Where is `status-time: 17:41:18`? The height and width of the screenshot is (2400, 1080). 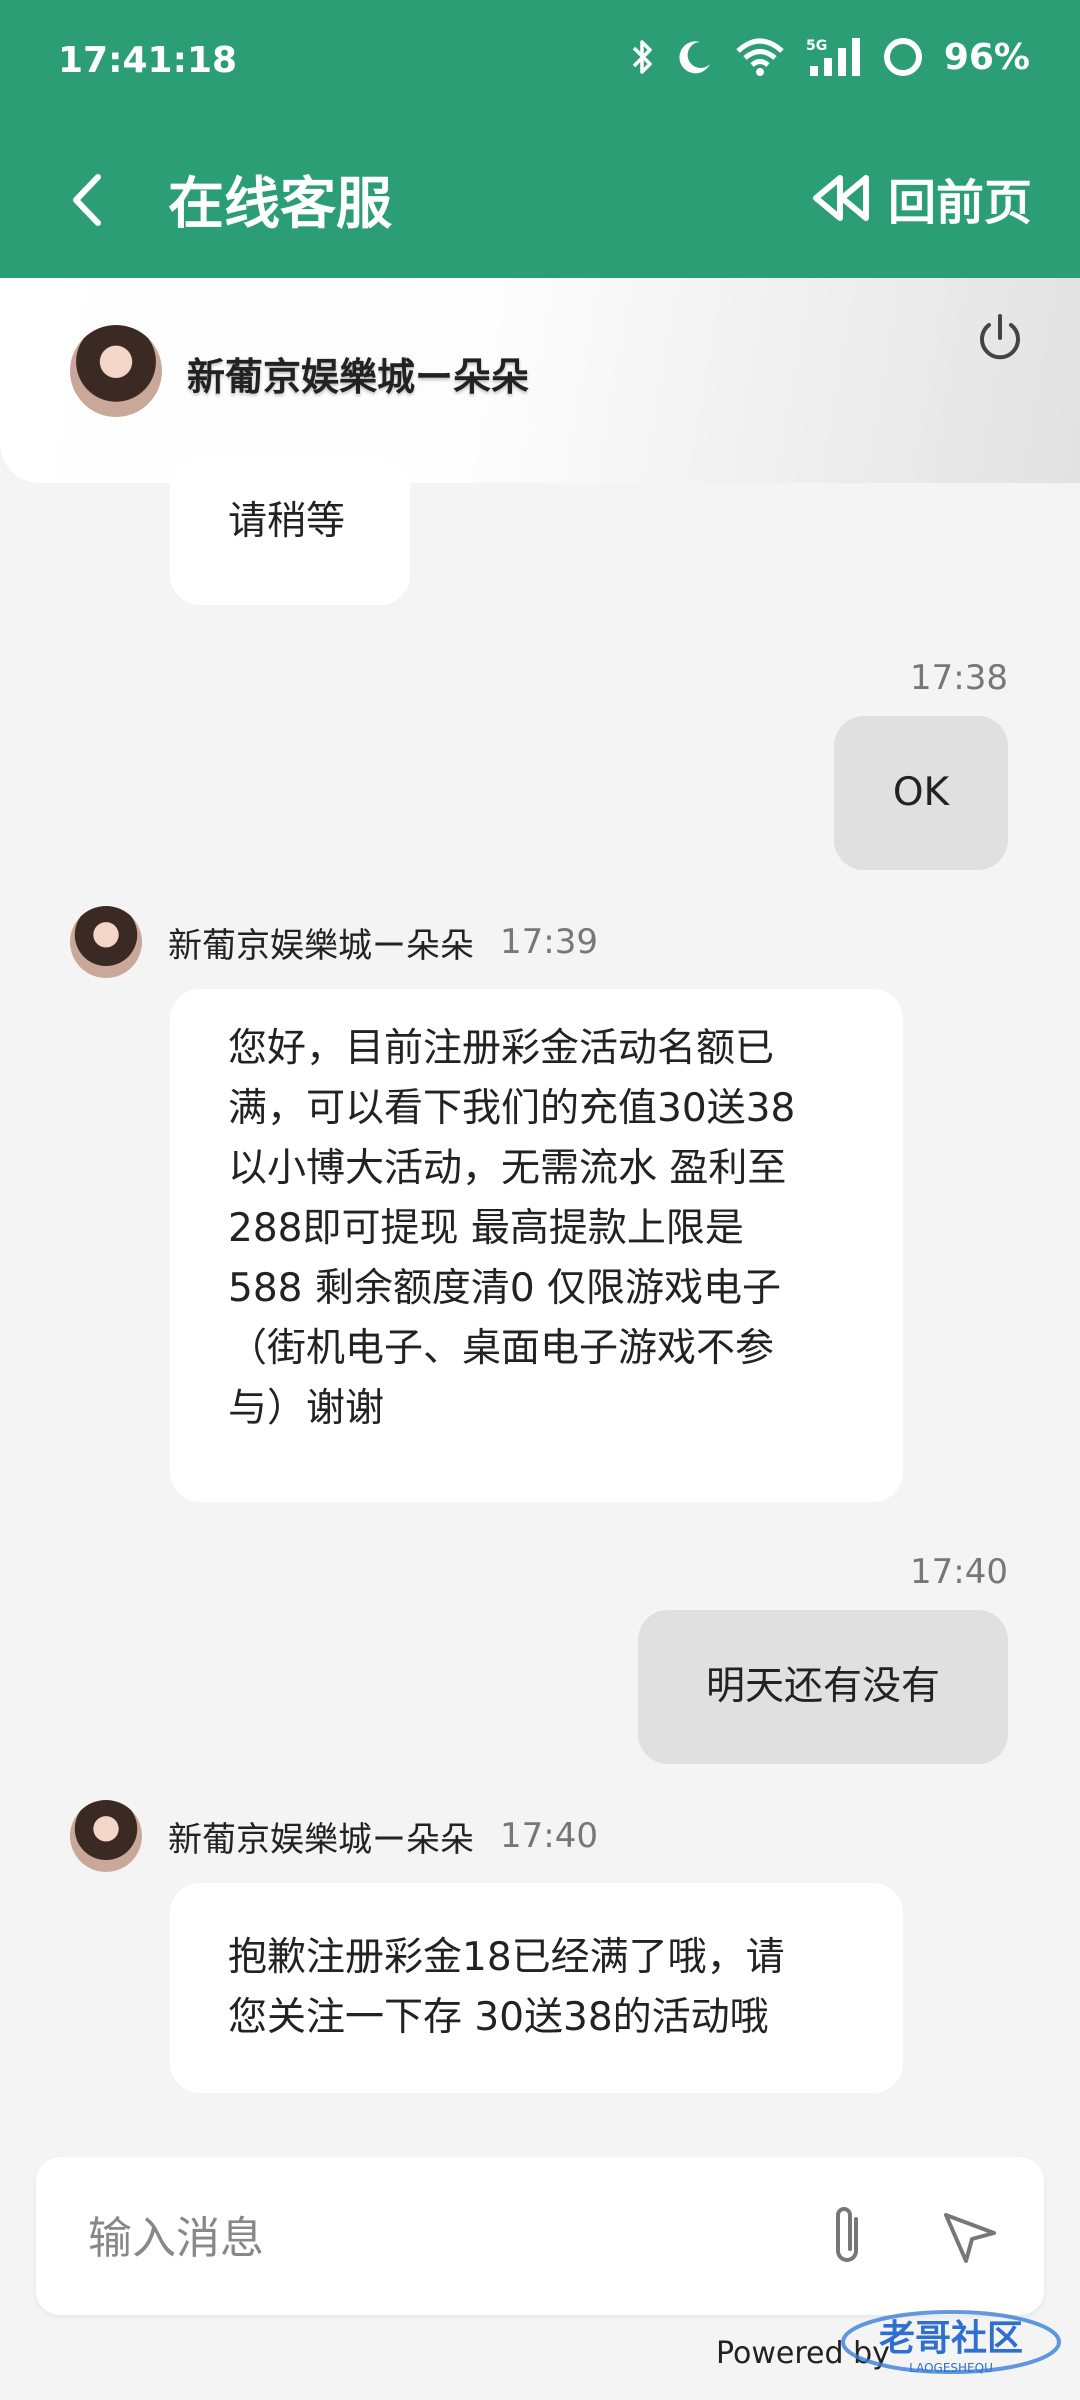
status-time: 17:41:18 is located at coordinates (148, 60).